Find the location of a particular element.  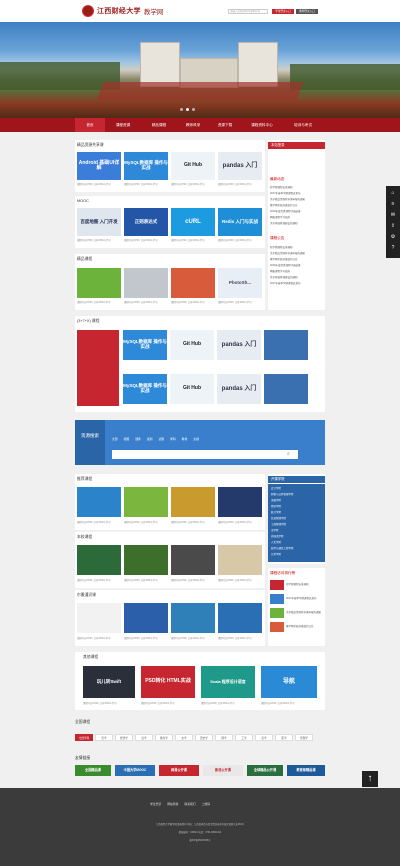

course-card-swift: 玩儿转Swift is located at coordinates (109, 682).